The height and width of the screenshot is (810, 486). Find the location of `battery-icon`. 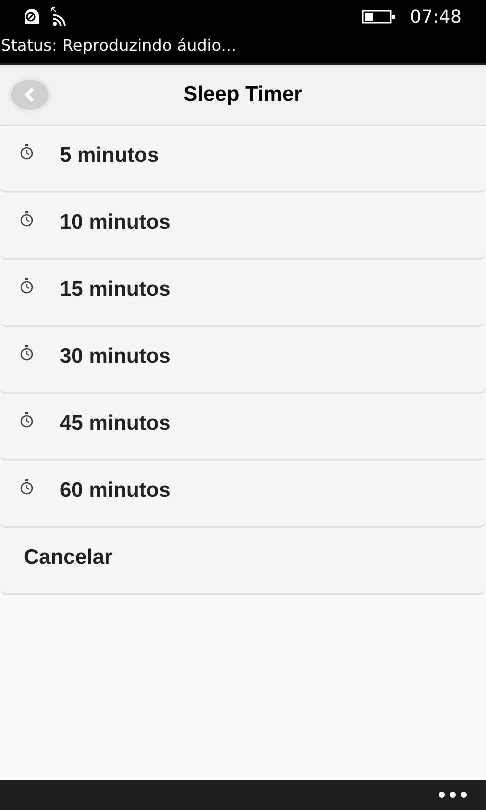

battery-icon is located at coordinates (379, 17).